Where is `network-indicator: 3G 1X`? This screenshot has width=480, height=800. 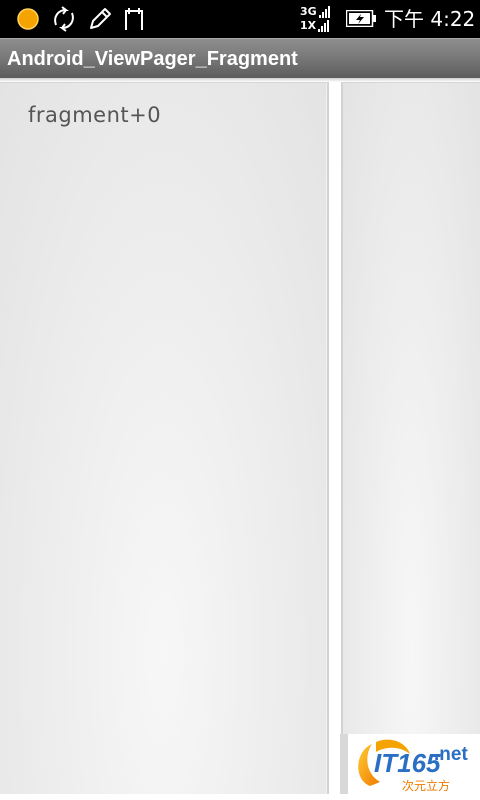 network-indicator: 3G 1X is located at coordinates (317, 18).